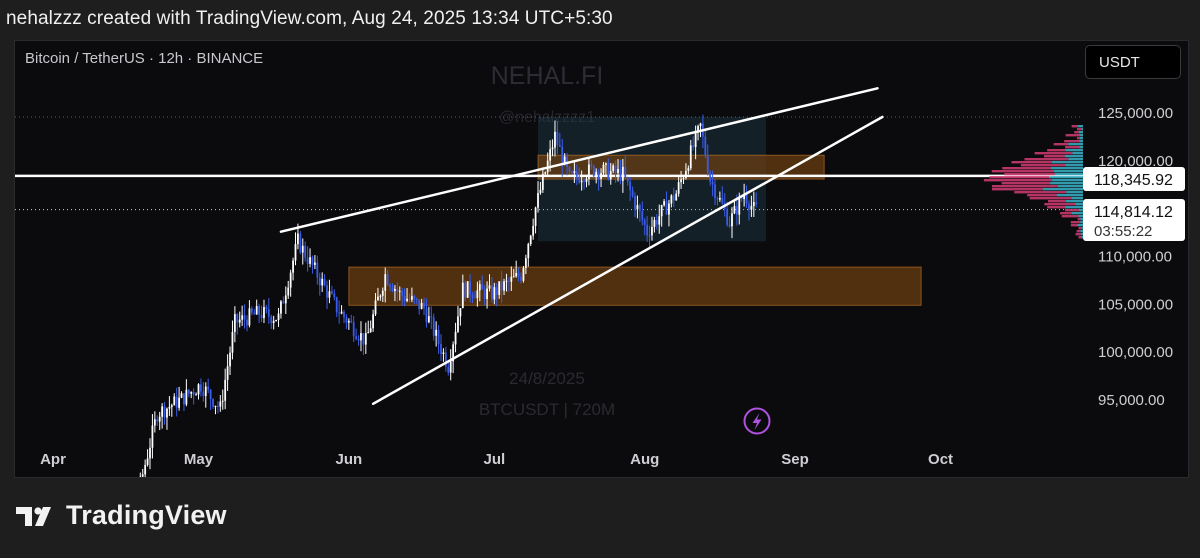  I want to click on currency-button: USDT, so click(1133, 62).